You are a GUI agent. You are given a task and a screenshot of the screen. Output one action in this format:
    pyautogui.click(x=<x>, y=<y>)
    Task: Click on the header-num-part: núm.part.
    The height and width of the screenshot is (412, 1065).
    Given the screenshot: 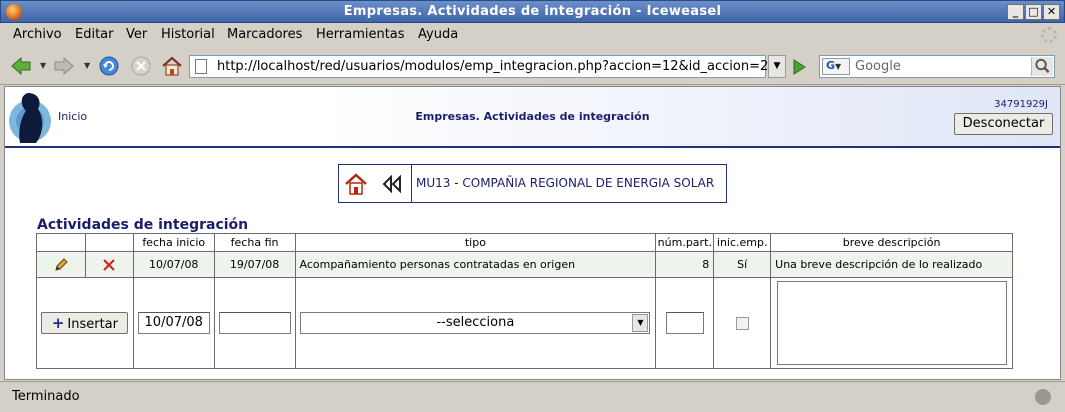 What is the action you would take?
    pyautogui.click(x=685, y=242)
    